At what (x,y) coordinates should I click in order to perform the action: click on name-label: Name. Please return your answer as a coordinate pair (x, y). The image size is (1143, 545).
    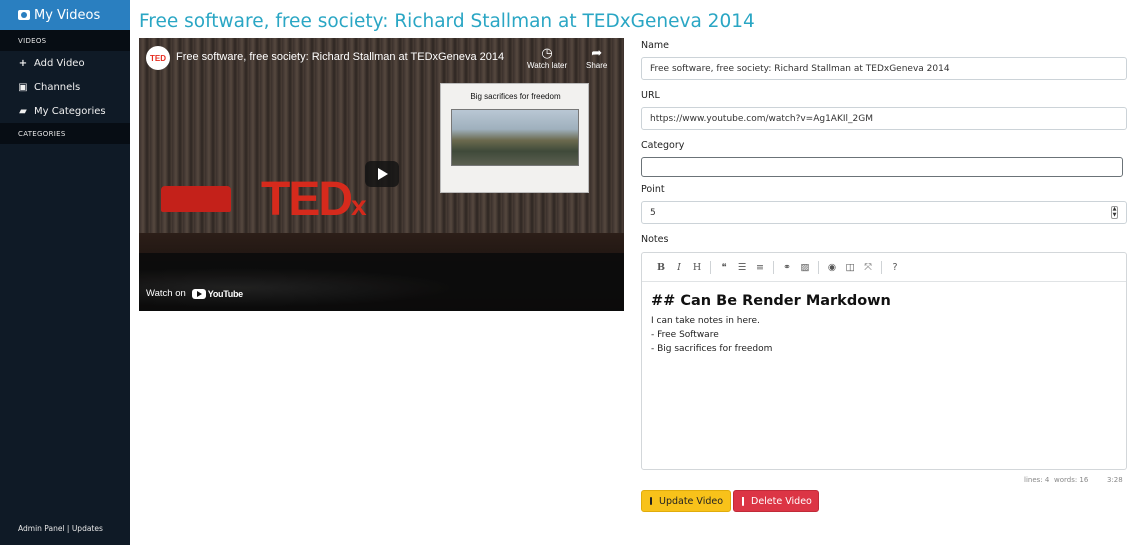
    Looking at the image, I should click on (655, 45).